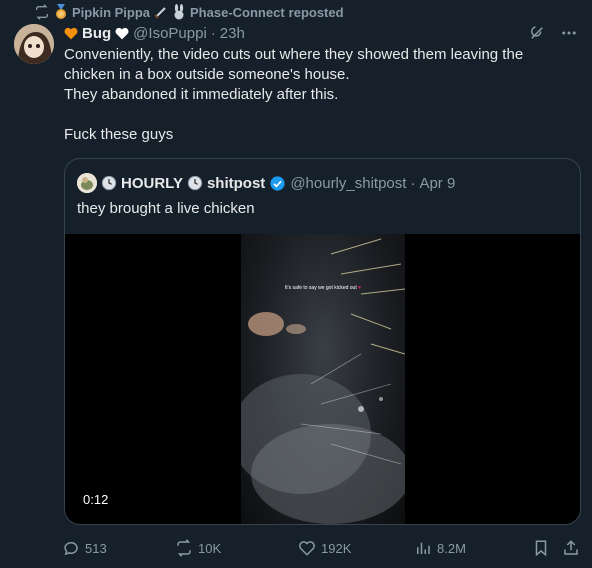 The image size is (592, 568). What do you see at coordinates (423, 548) in the screenshot?
I see `views-chart-icon` at bounding box center [423, 548].